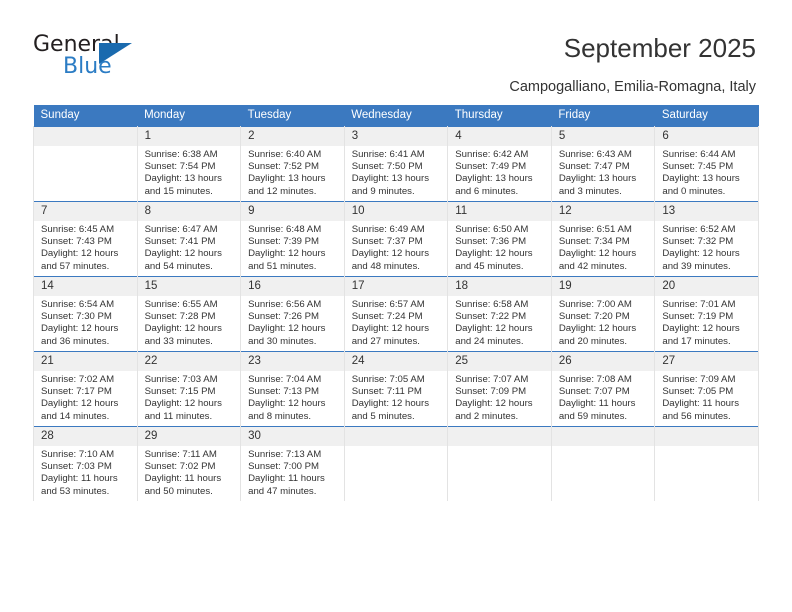  What do you see at coordinates (396, 116) in the screenshot?
I see `weekday-header-wednesday: Wednesday` at bounding box center [396, 116].